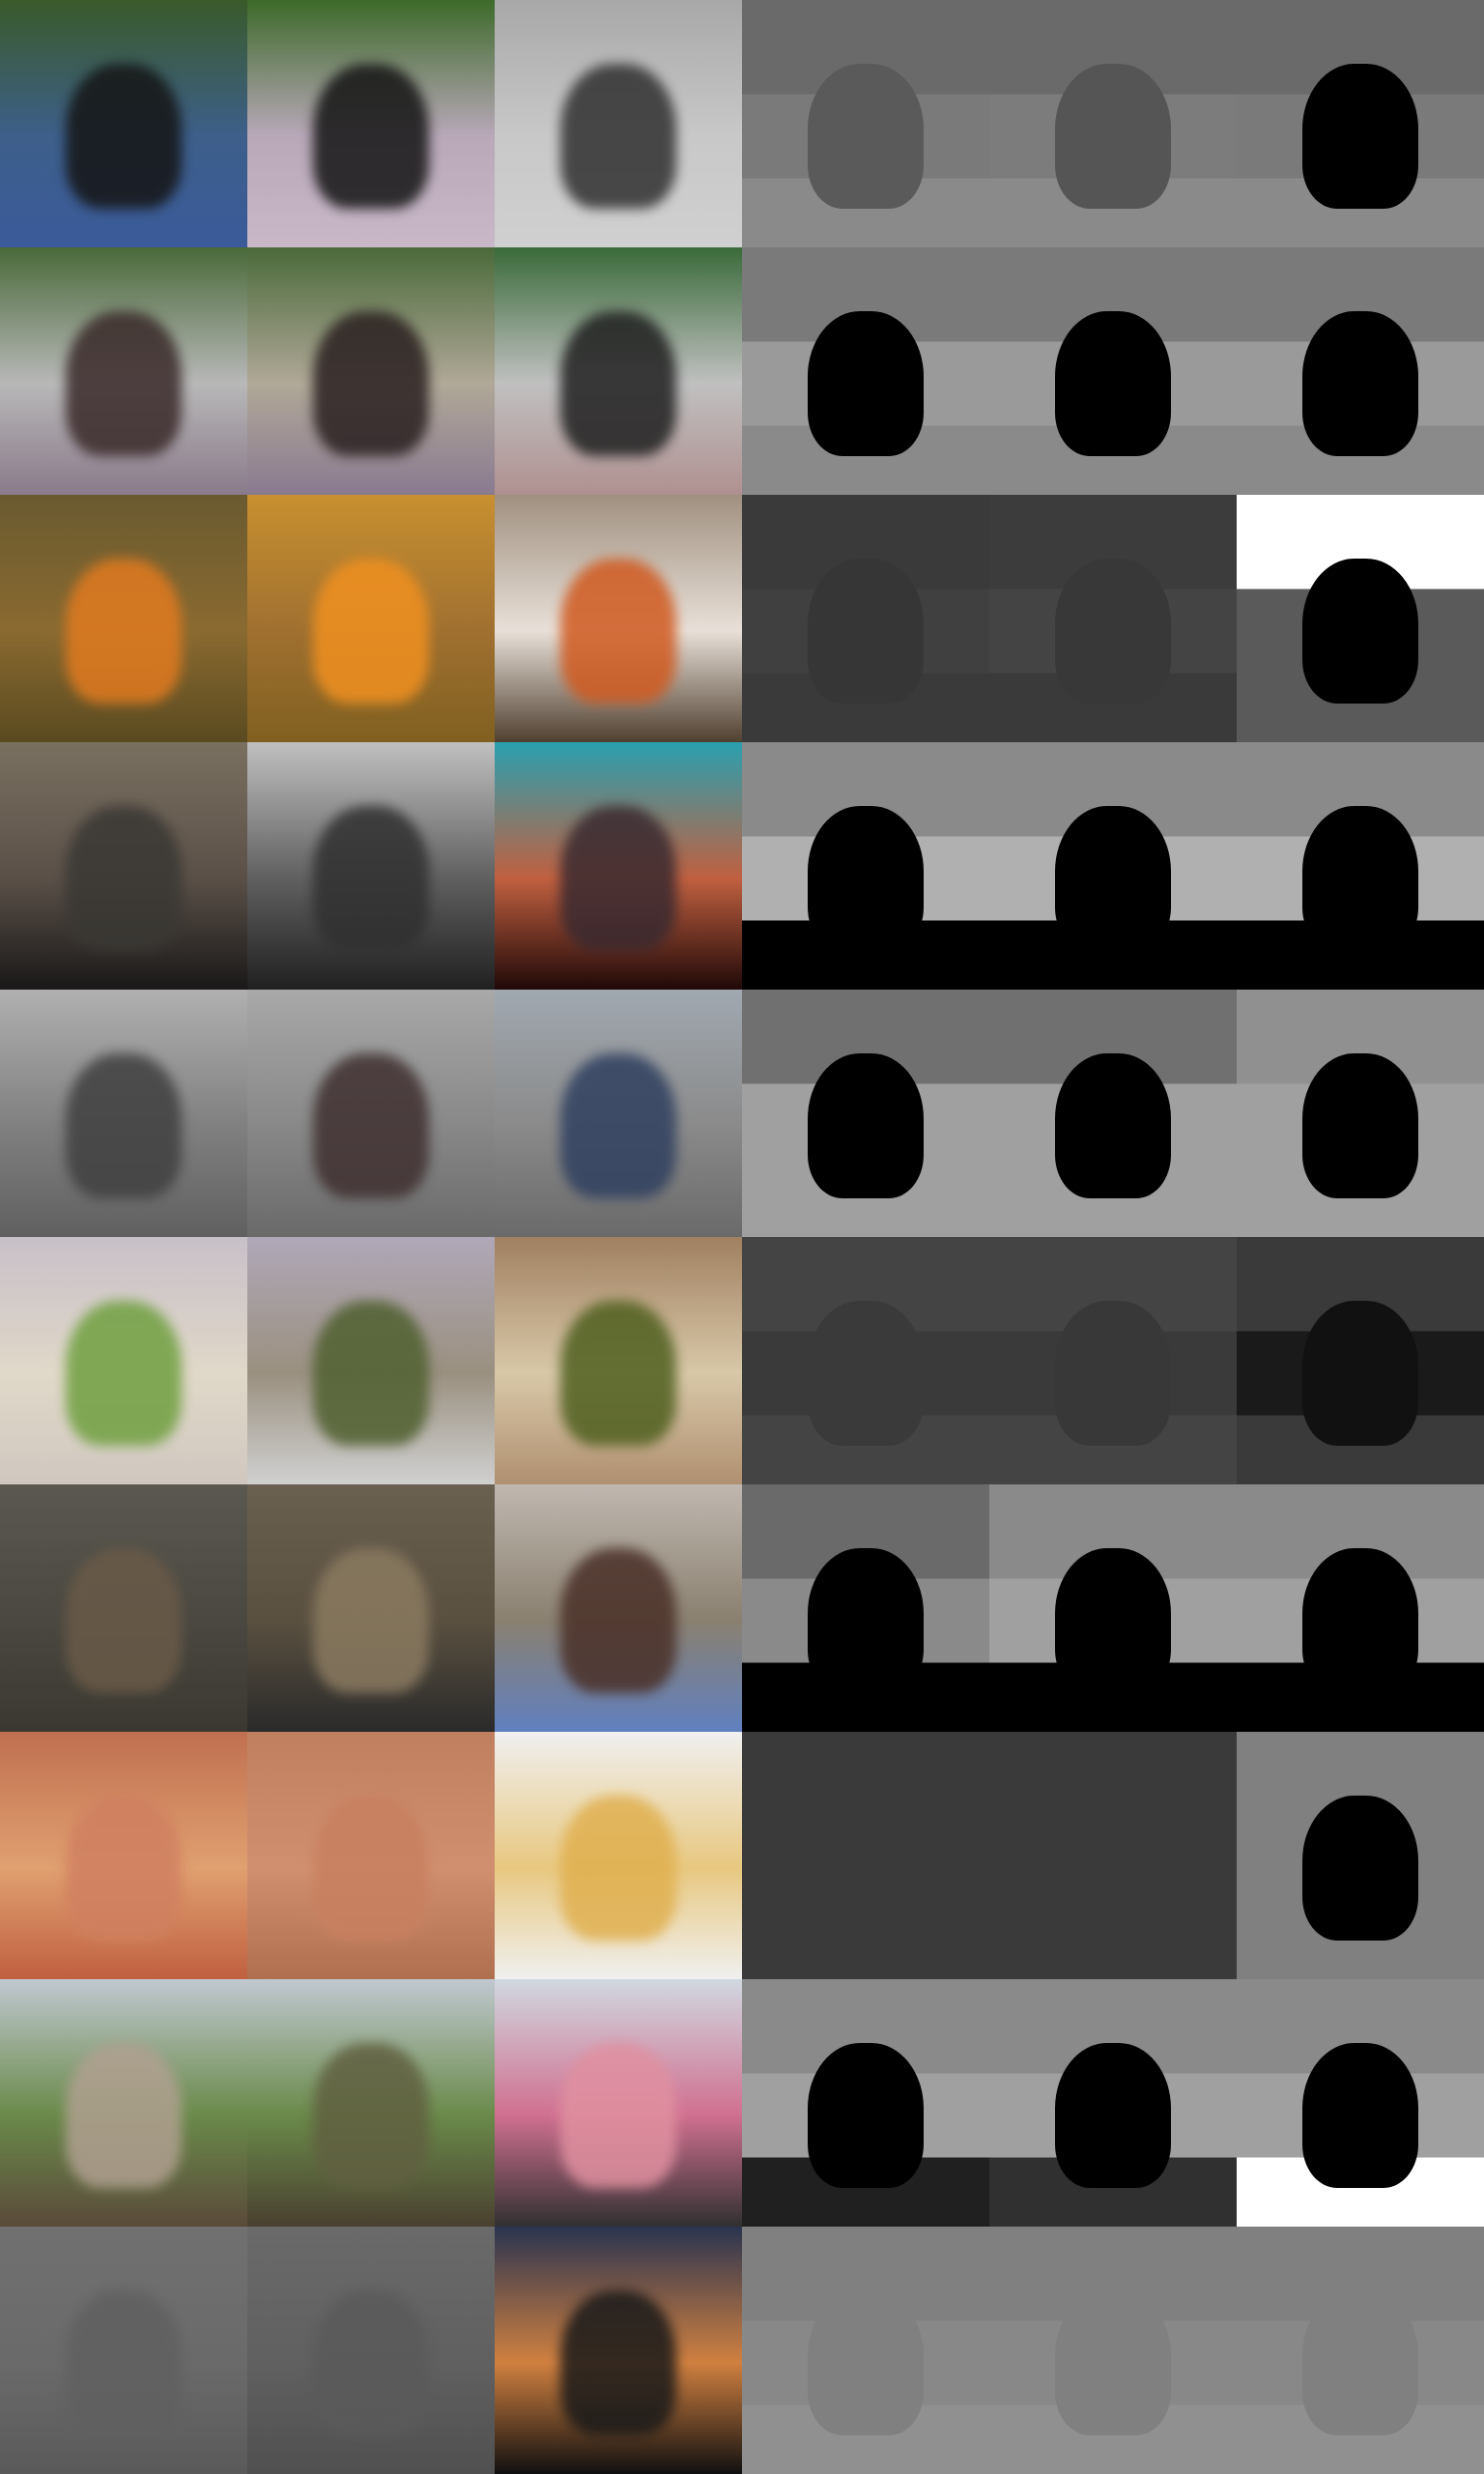 This screenshot has height=2474, width=1484. I want to click on photo-people-indoors-real-image, so click(618, 866).